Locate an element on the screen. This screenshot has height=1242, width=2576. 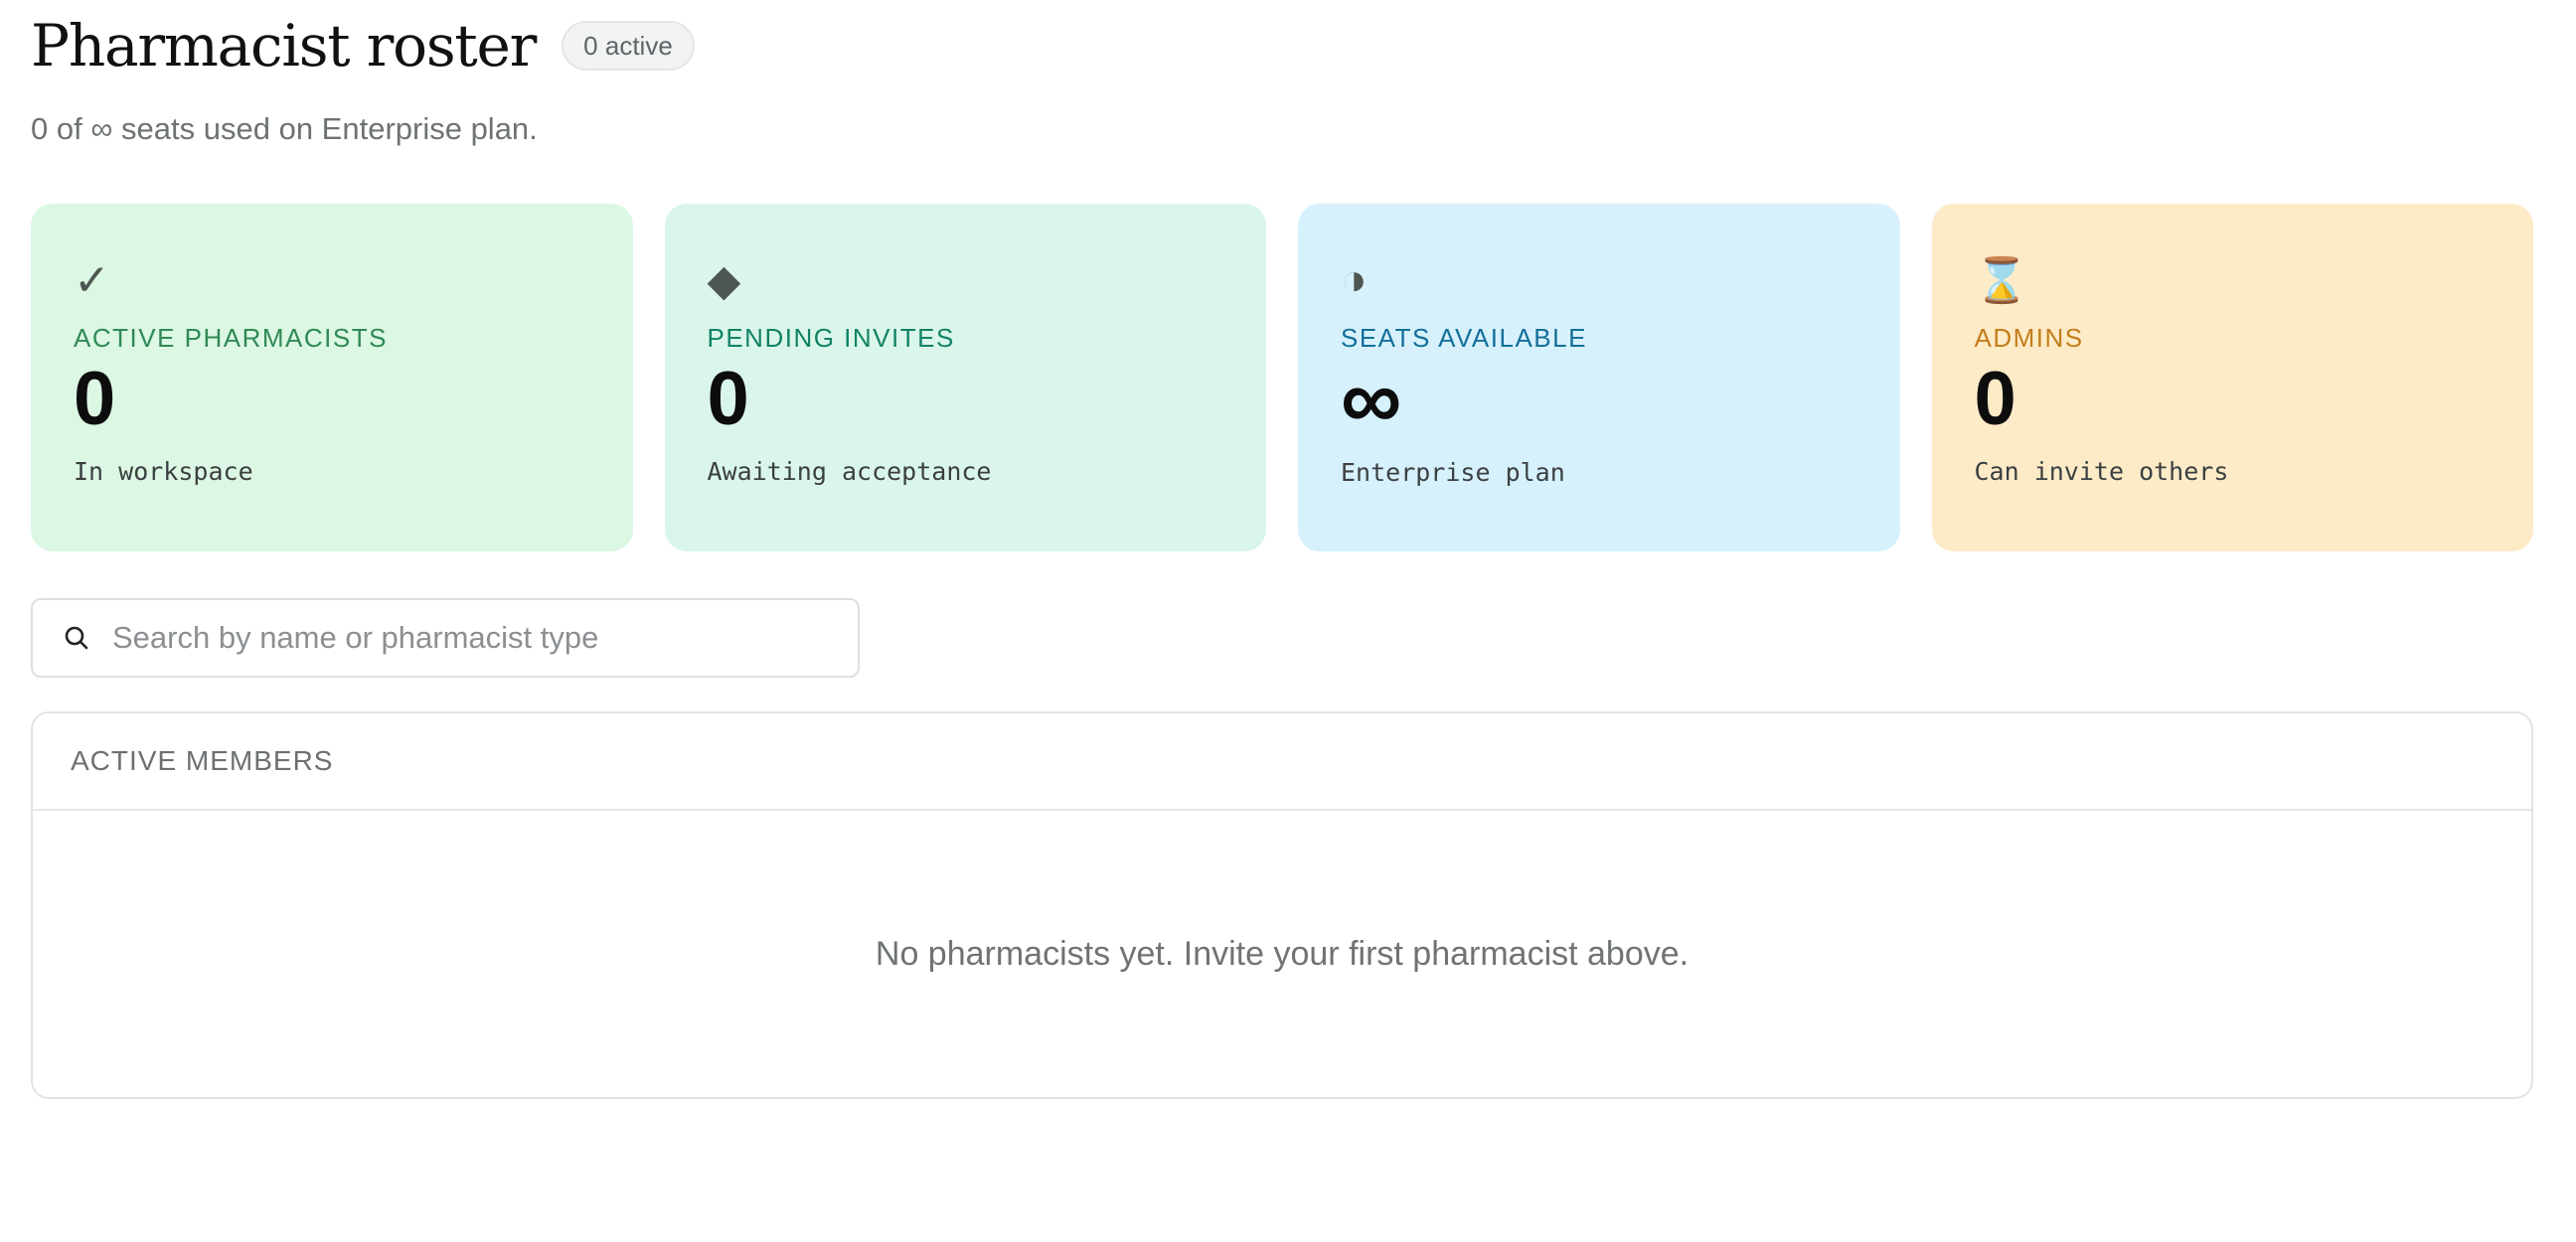
stat-caption: Awaiting acceptance is located at coordinates (849, 472).